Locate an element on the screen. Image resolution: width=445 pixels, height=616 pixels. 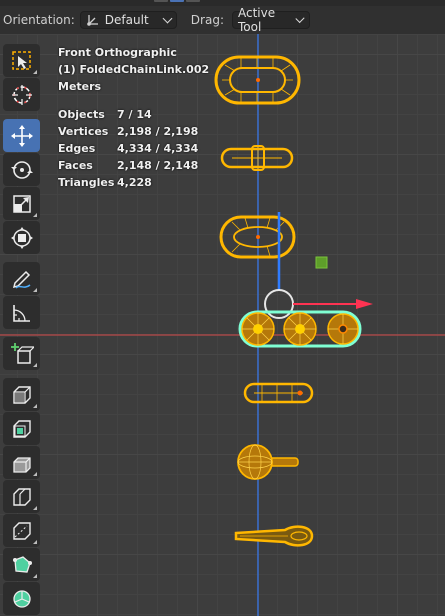
orientation-value: Default is located at coordinates (126, 20).